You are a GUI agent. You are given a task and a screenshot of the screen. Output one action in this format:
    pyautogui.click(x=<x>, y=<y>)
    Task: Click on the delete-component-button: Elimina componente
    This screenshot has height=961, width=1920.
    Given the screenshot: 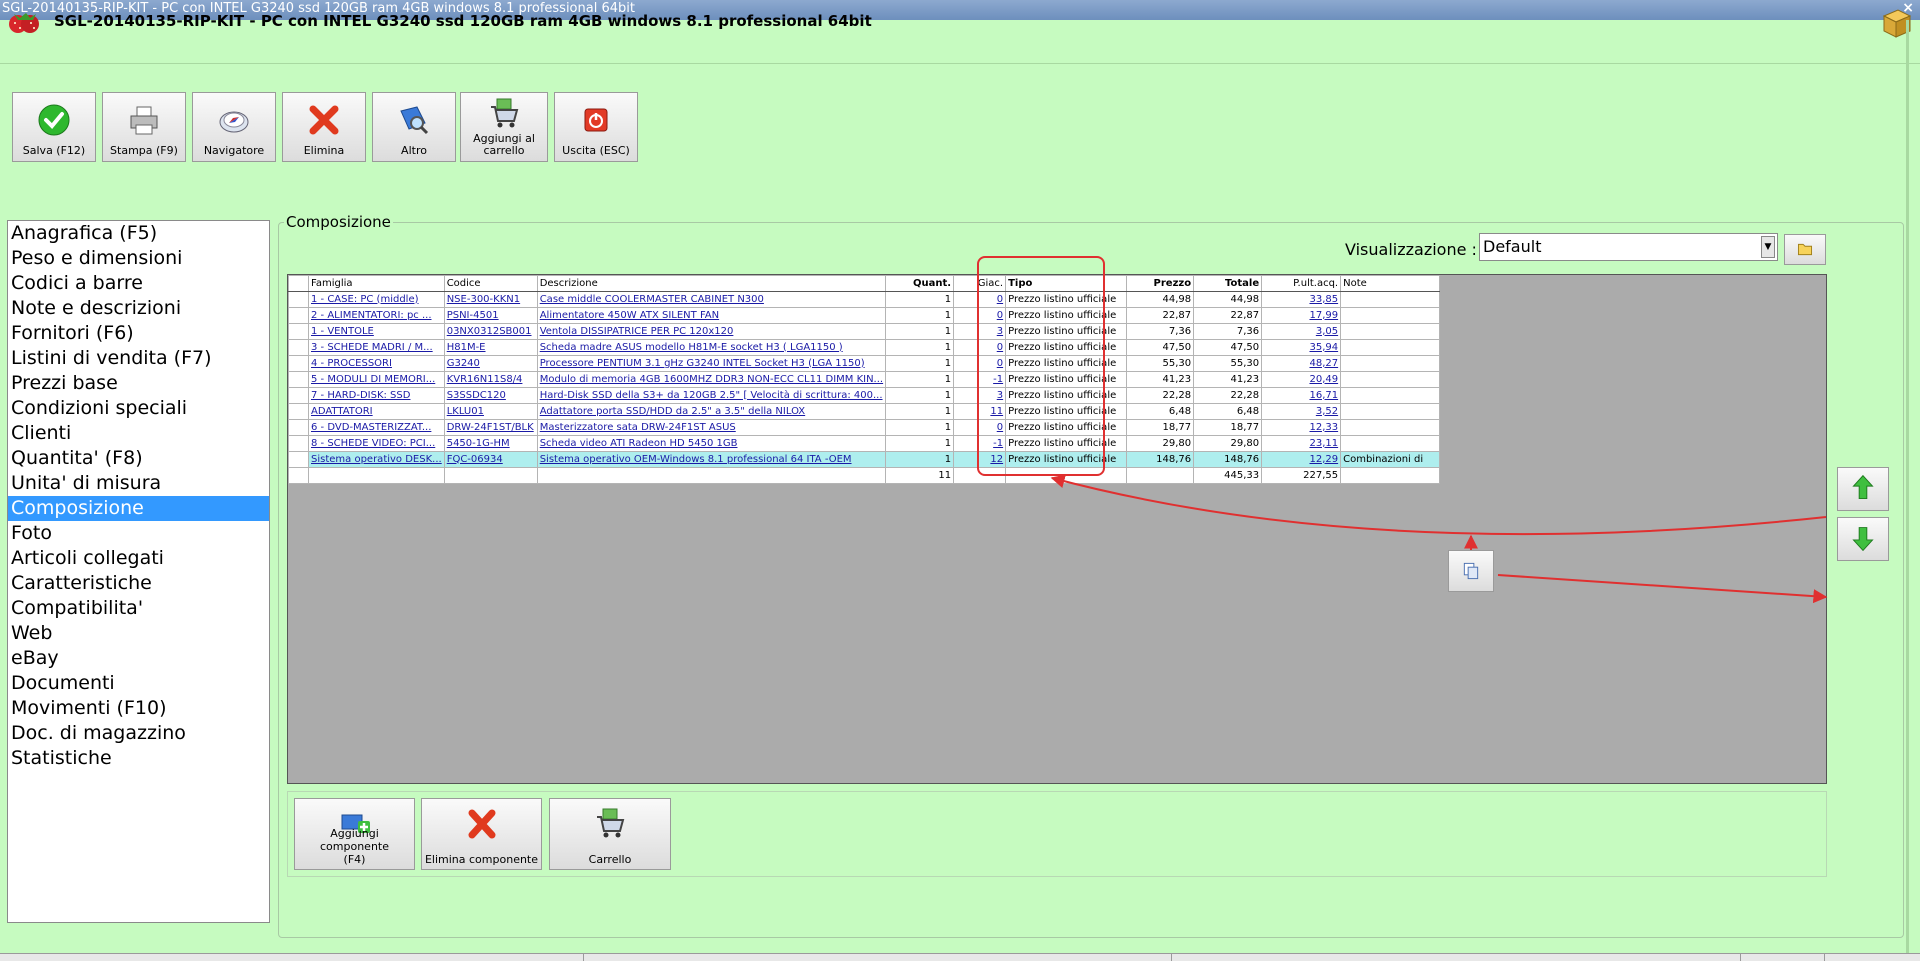 What is the action you would take?
    pyautogui.click(x=481, y=834)
    